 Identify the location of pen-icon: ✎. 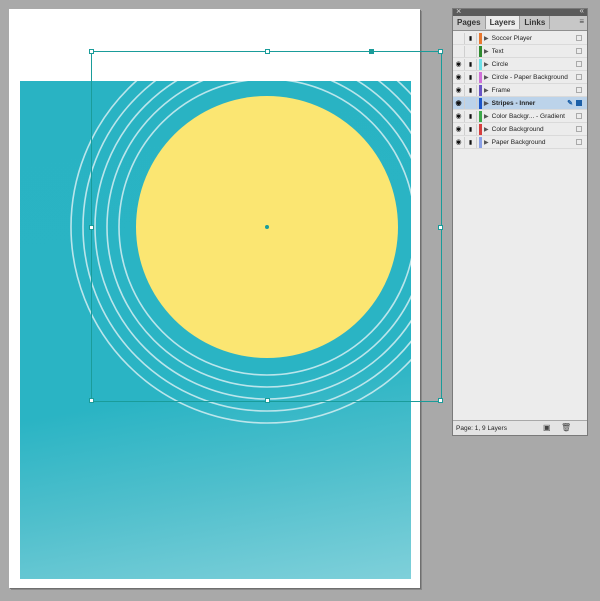
(570, 103).